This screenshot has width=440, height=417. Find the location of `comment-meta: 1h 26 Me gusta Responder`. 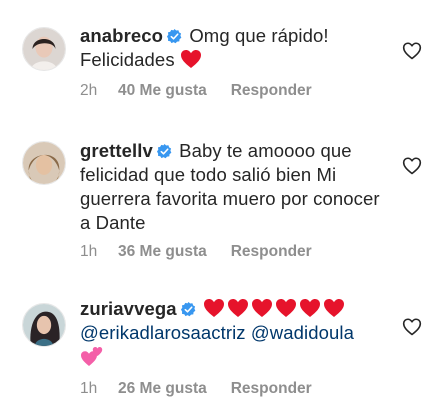

comment-meta: 1h 26 Me gusta Responder is located at coordinates (196, 389).